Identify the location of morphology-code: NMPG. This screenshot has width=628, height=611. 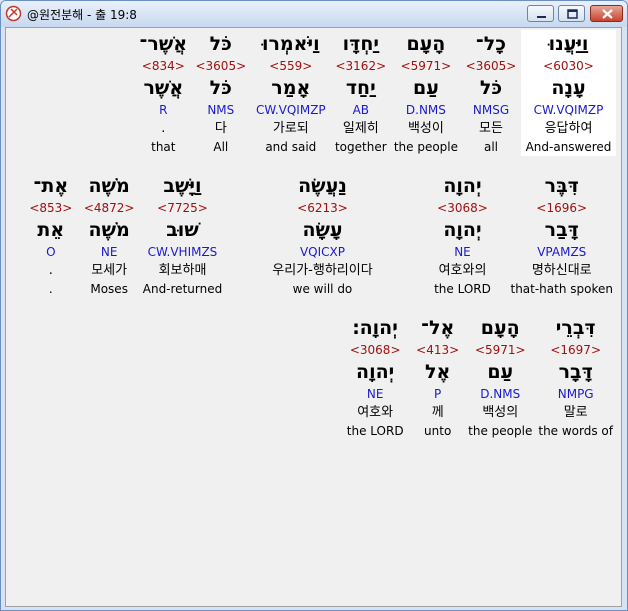
(575, 394).